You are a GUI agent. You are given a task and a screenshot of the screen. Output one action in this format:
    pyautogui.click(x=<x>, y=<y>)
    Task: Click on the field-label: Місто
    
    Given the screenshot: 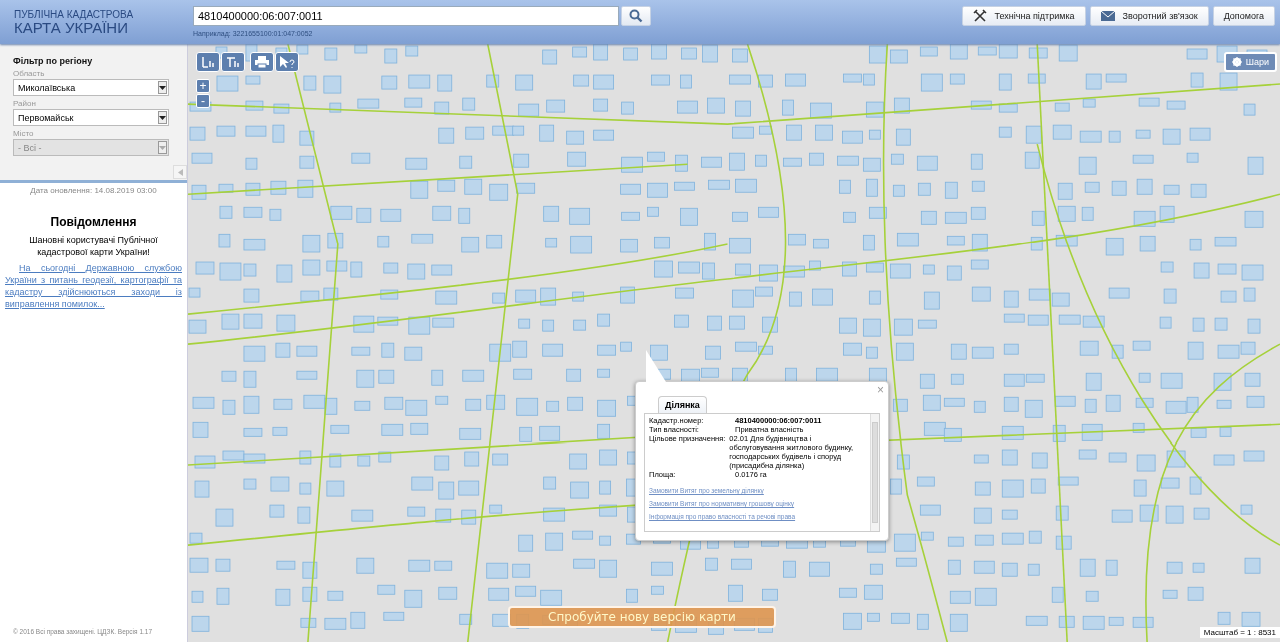 What is the action you would take?
    pyautogui.click(x=24, y=133)
    